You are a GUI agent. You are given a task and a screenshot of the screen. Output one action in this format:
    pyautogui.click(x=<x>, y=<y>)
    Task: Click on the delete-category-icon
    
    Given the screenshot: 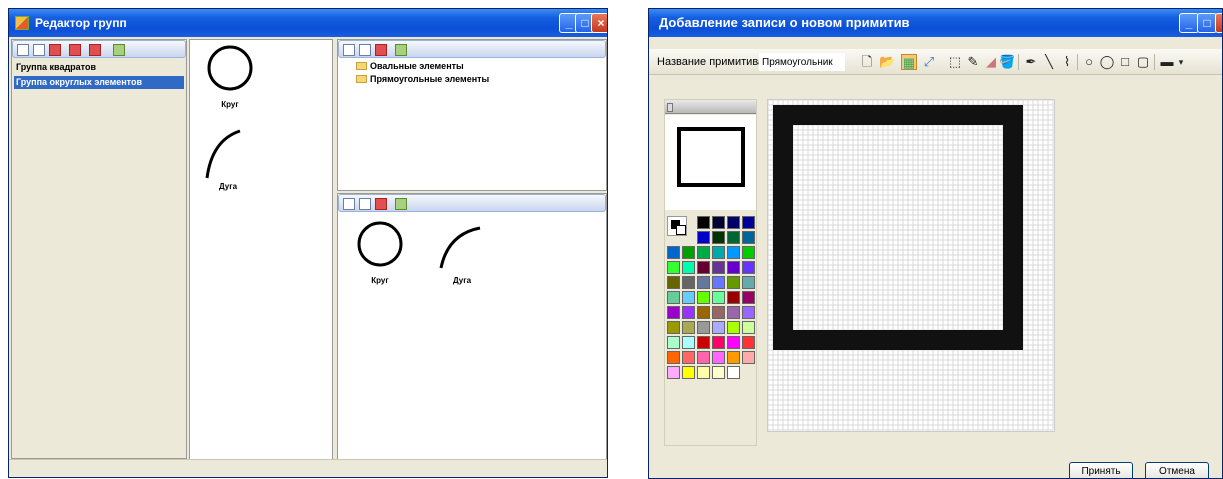 What is the action you would take?
    pyautogui.click(x=381, y=50)
    